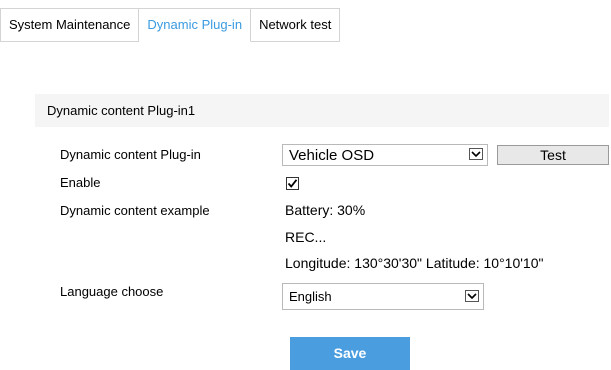 This screenshot has width=611, height=370. I want to click on language-select: English, so click(383, 296).